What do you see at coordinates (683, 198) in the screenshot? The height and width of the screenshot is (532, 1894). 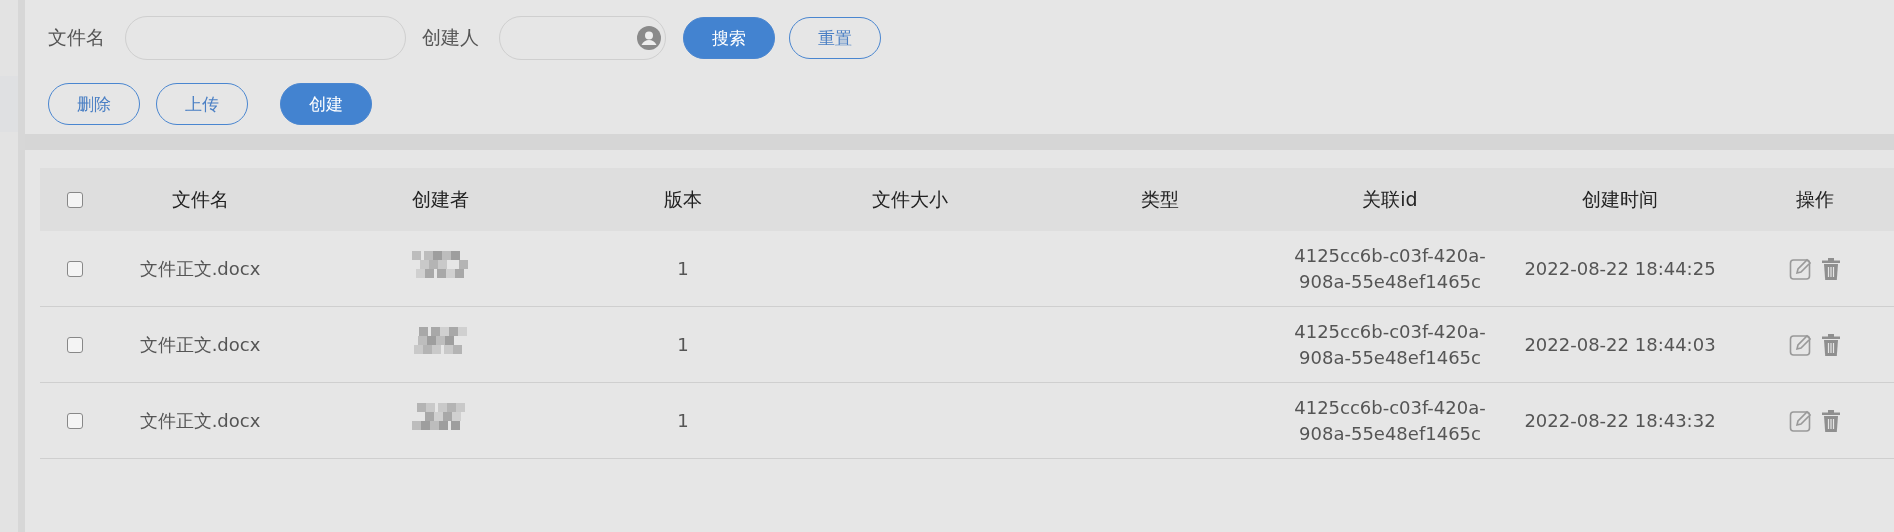 I see `column-header: 版本` at bounding box center [683, 198].